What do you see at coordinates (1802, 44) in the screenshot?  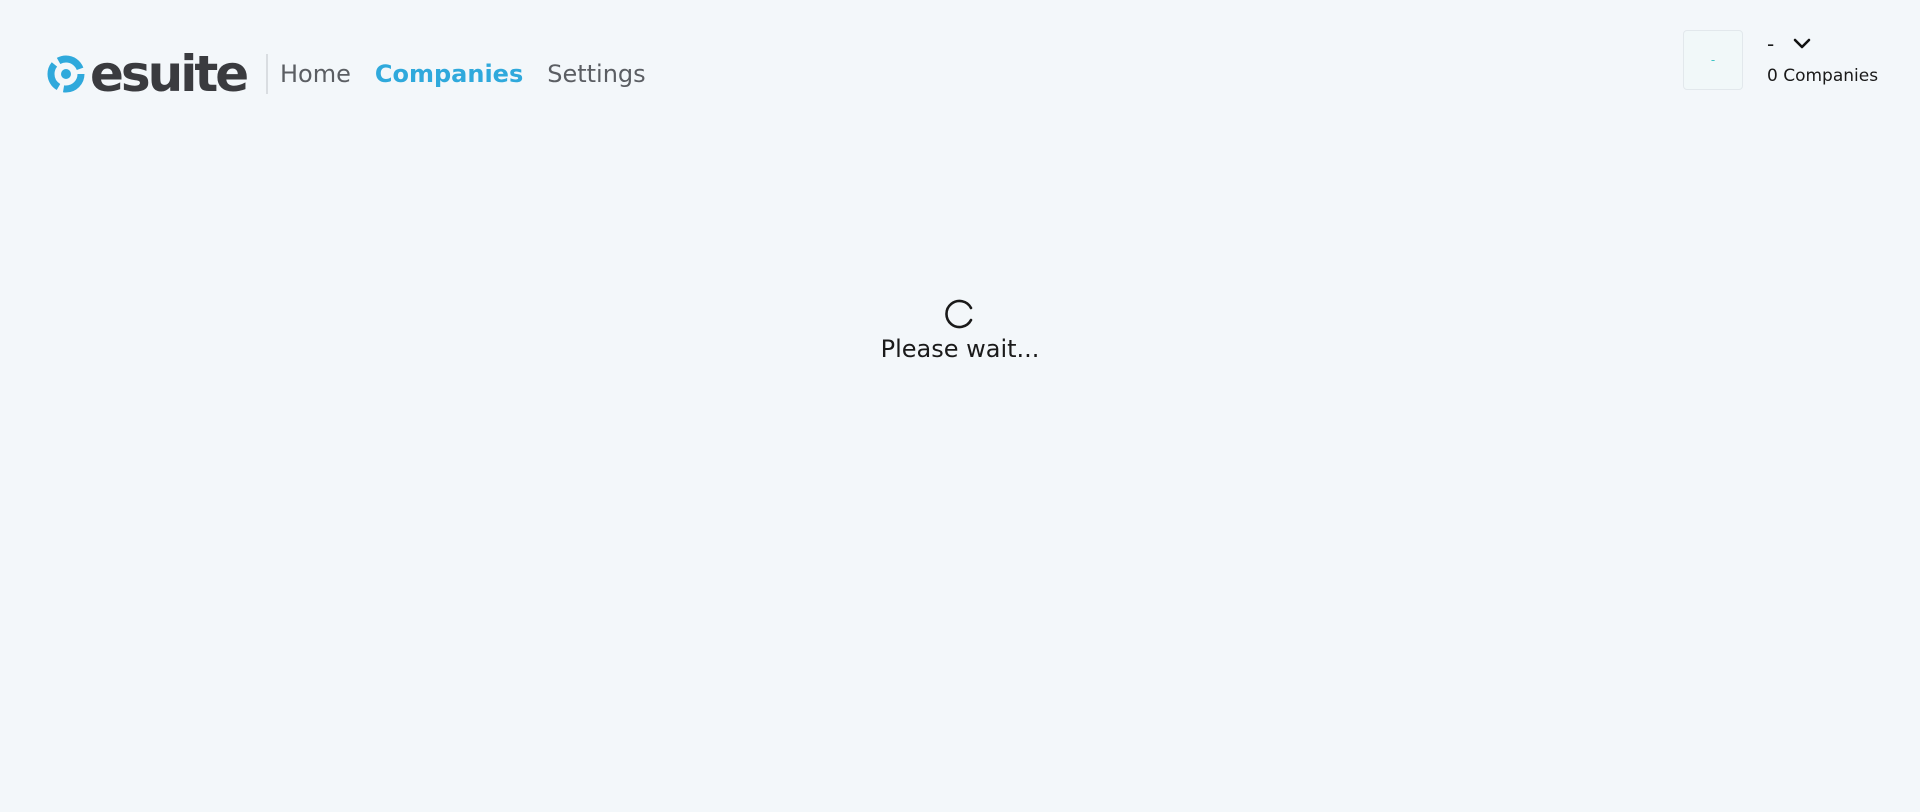 I see `chevron-down-icon` at bounding box center [1802, 44].